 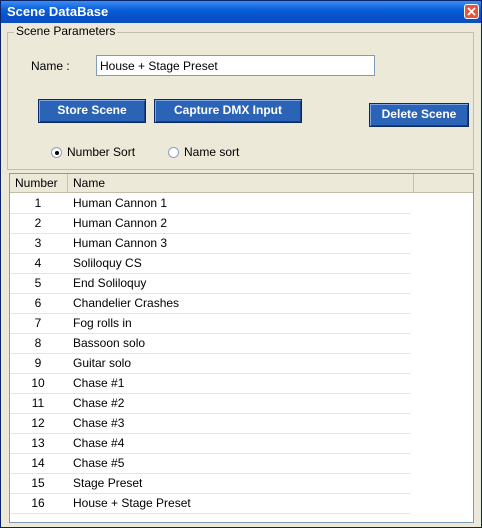 What do you see at coordinates (212, 152) in the screenshot?
I see `name-sort-label: Name sort` at bounding box center [212, 152].